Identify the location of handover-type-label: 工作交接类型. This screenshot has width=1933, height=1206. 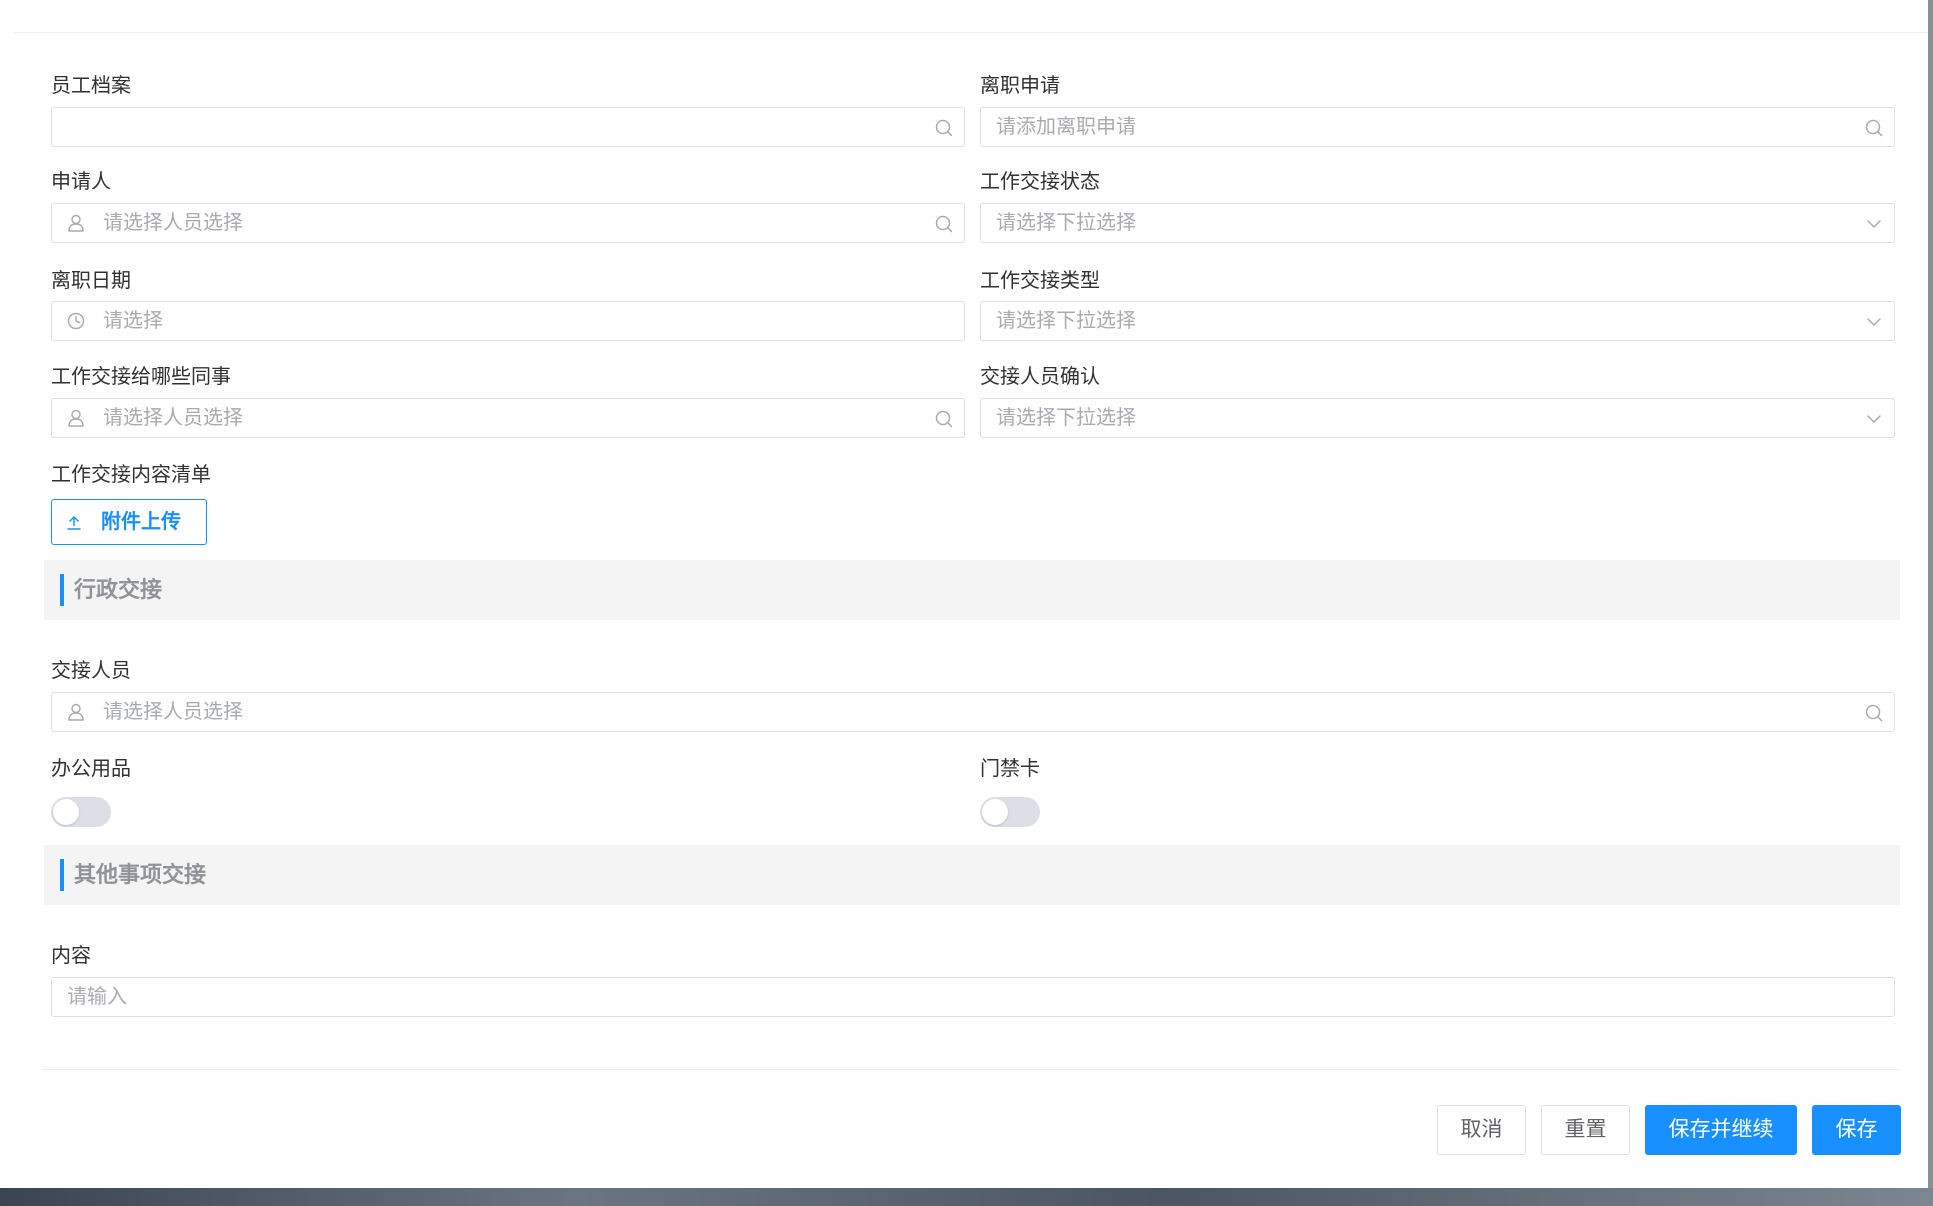
(1040, 281).